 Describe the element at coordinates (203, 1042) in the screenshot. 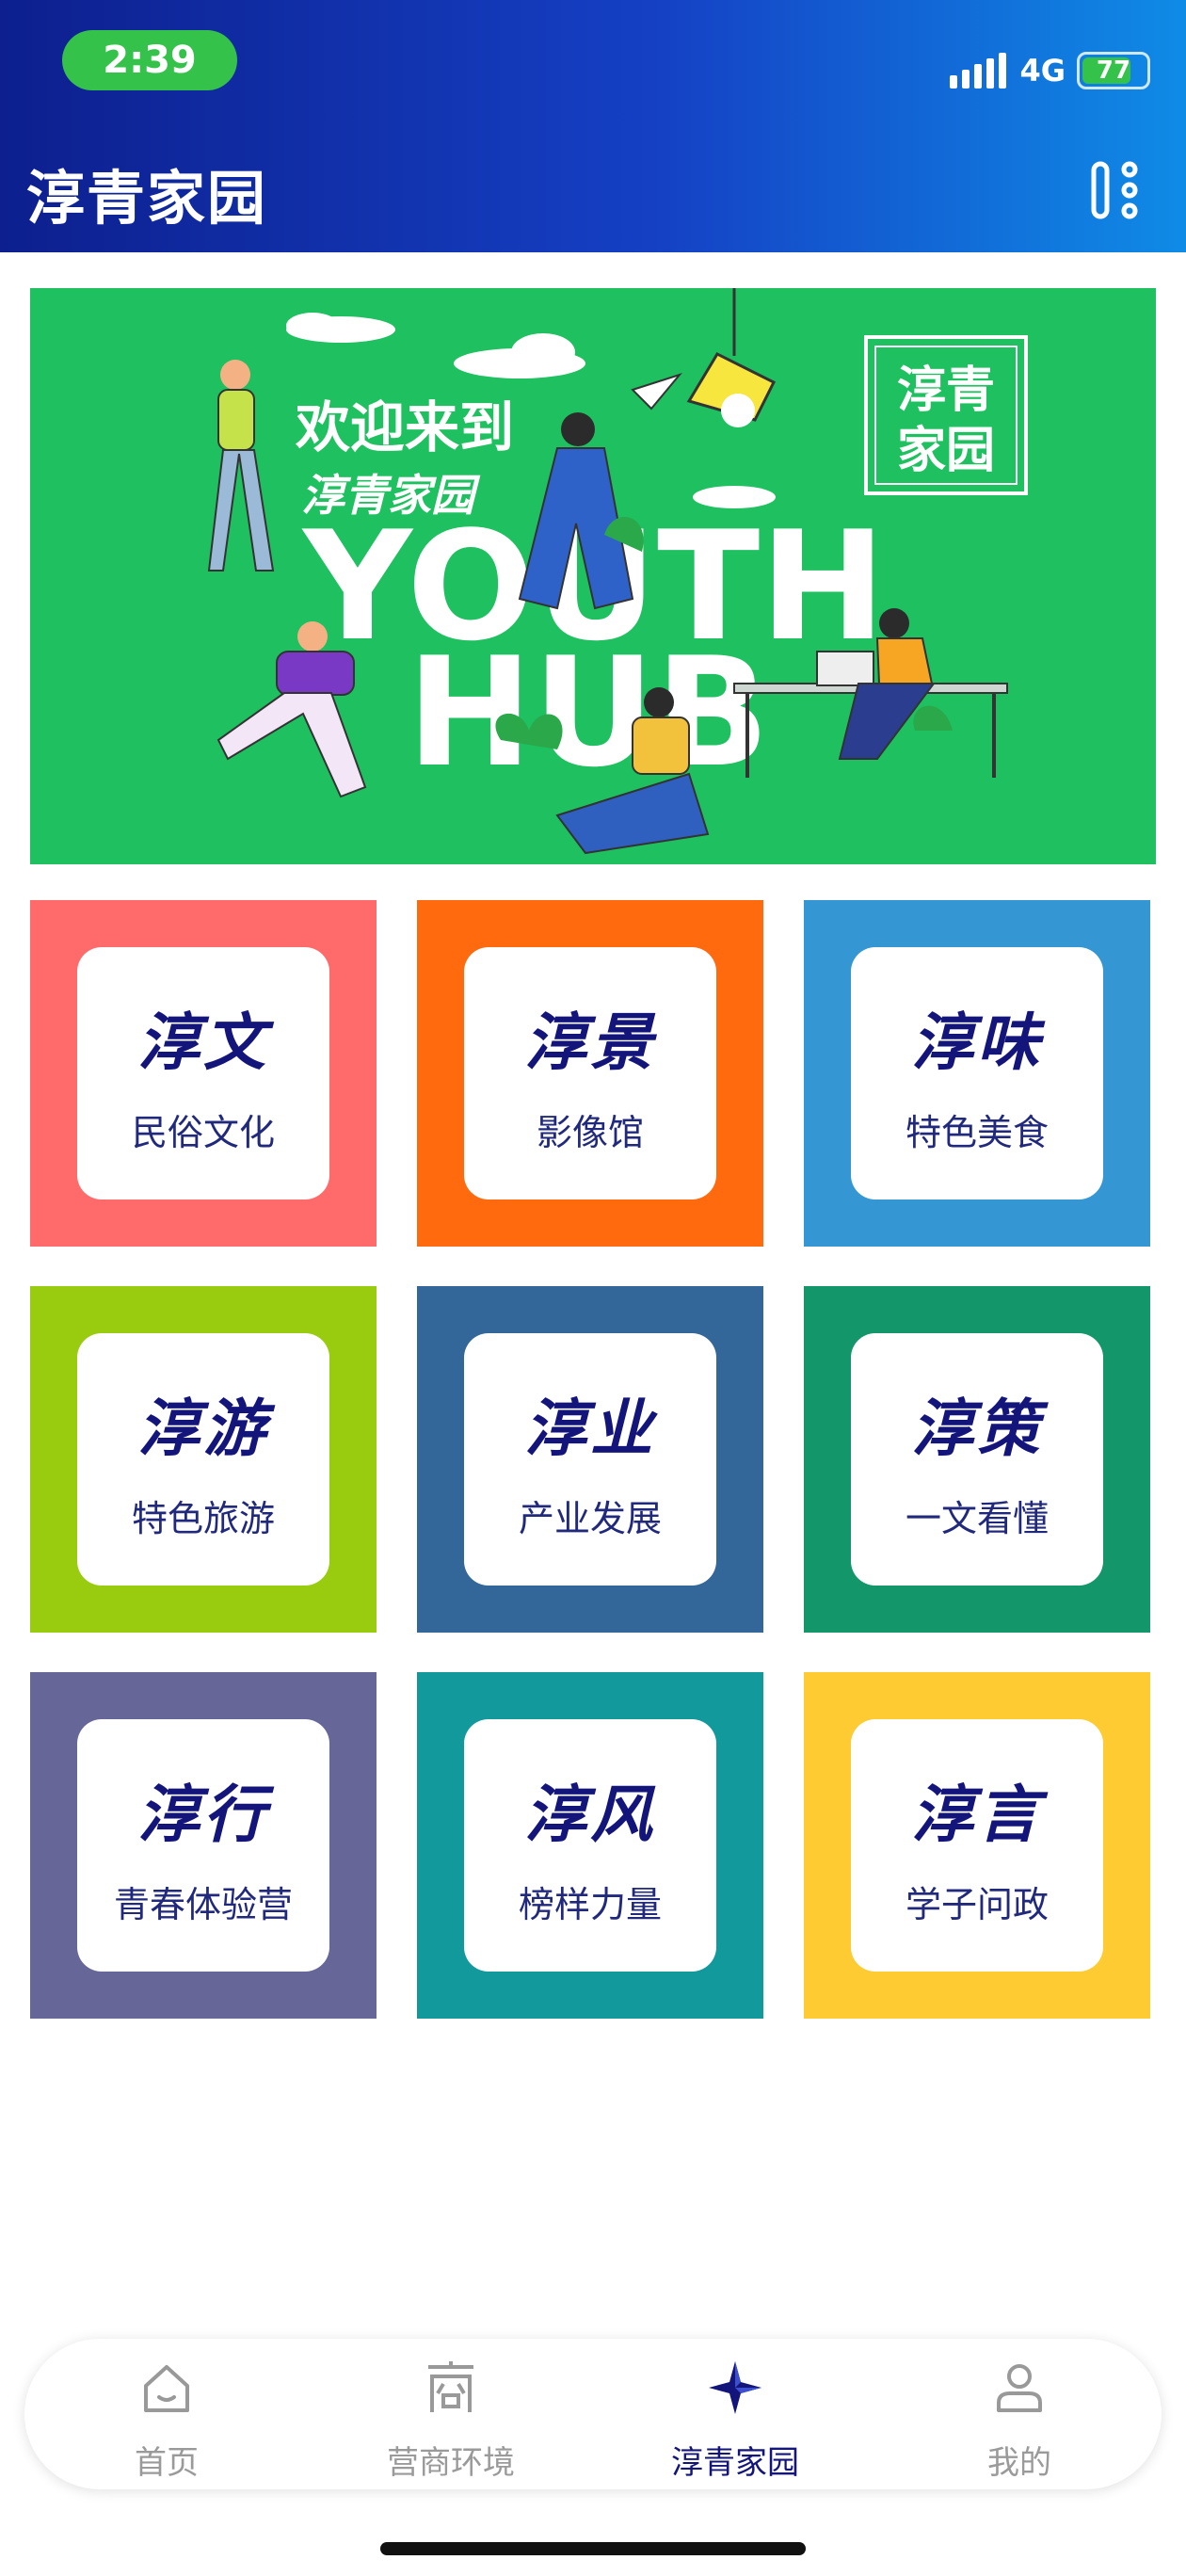

I see `tile-title: 淳文` at that location.